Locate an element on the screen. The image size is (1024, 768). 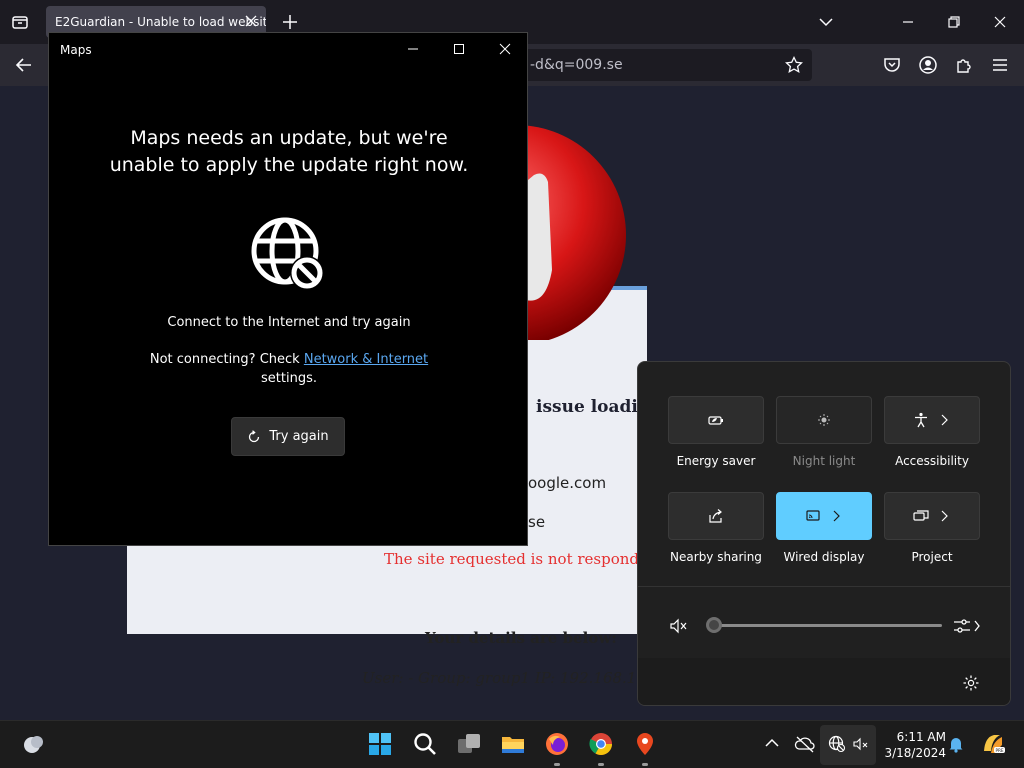
maximize-icon is located at coordinates (459, 49).